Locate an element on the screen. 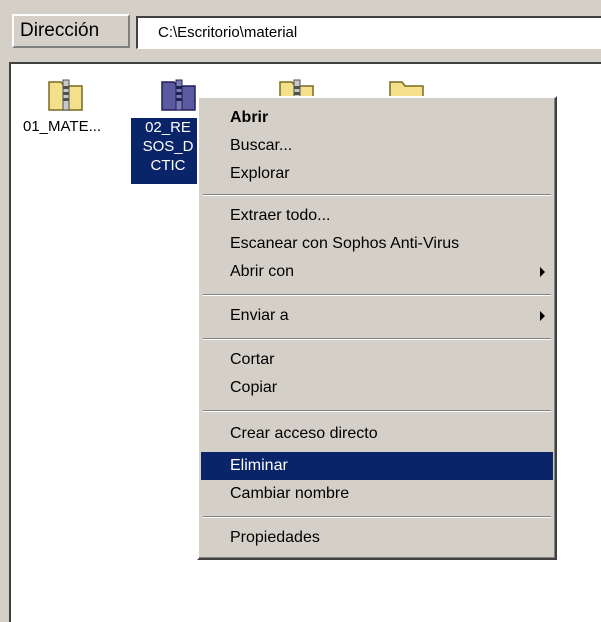  menu-item-propiedades: Propiedades is located at coordinates (377, 538).